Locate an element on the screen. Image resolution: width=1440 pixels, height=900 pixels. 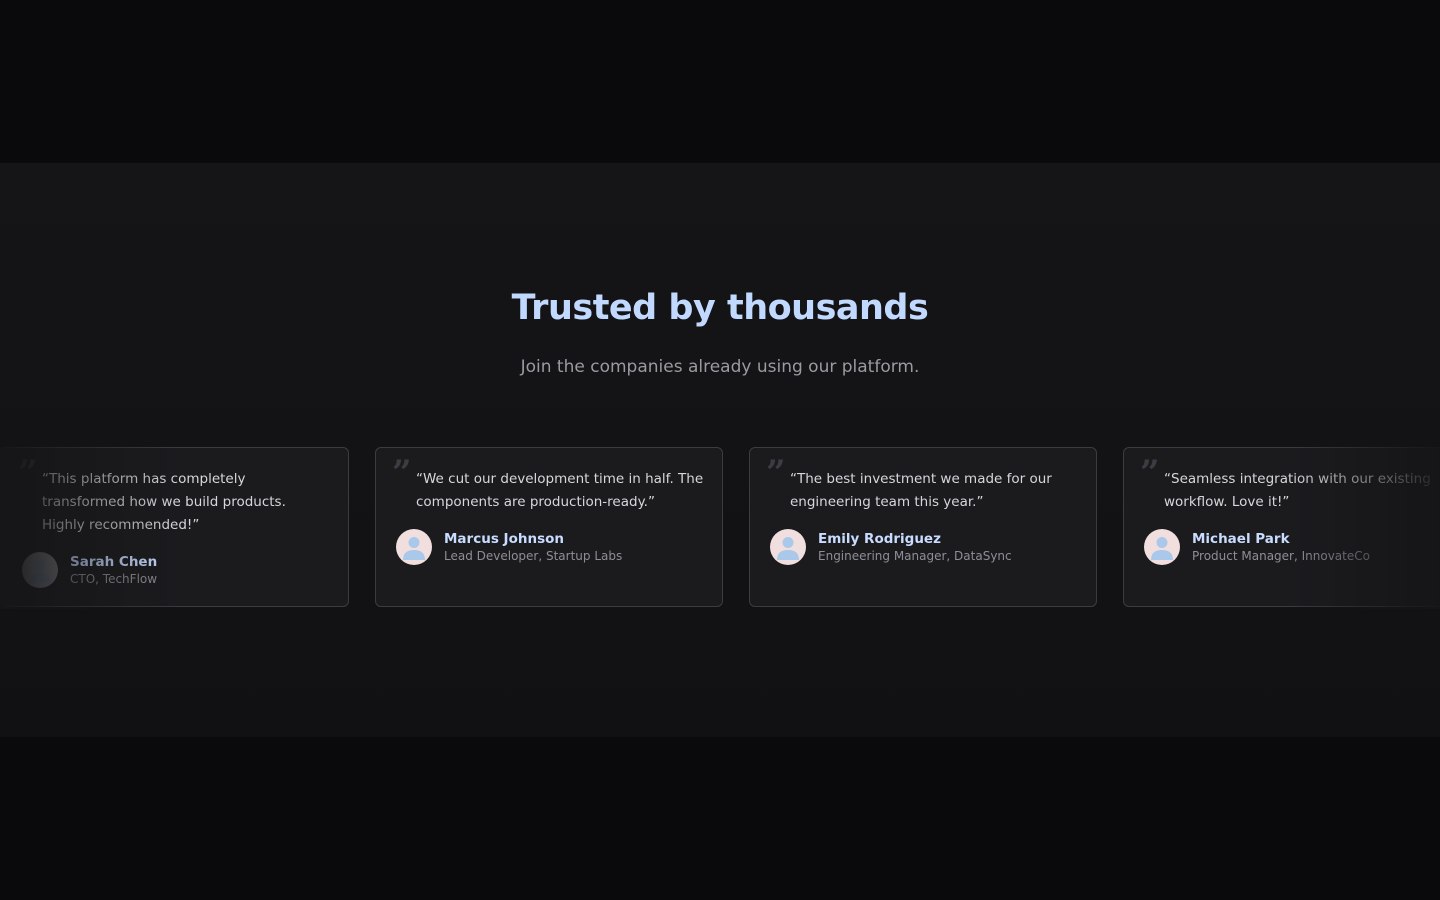
author-name: Emily Rodriguez is located at coordinates (879, 538).